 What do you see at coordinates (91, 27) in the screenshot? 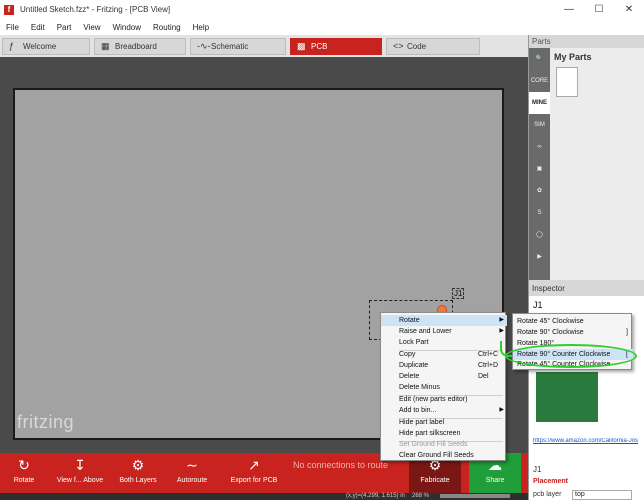
I see `menu-view: View` at bounding box center [91, 27].